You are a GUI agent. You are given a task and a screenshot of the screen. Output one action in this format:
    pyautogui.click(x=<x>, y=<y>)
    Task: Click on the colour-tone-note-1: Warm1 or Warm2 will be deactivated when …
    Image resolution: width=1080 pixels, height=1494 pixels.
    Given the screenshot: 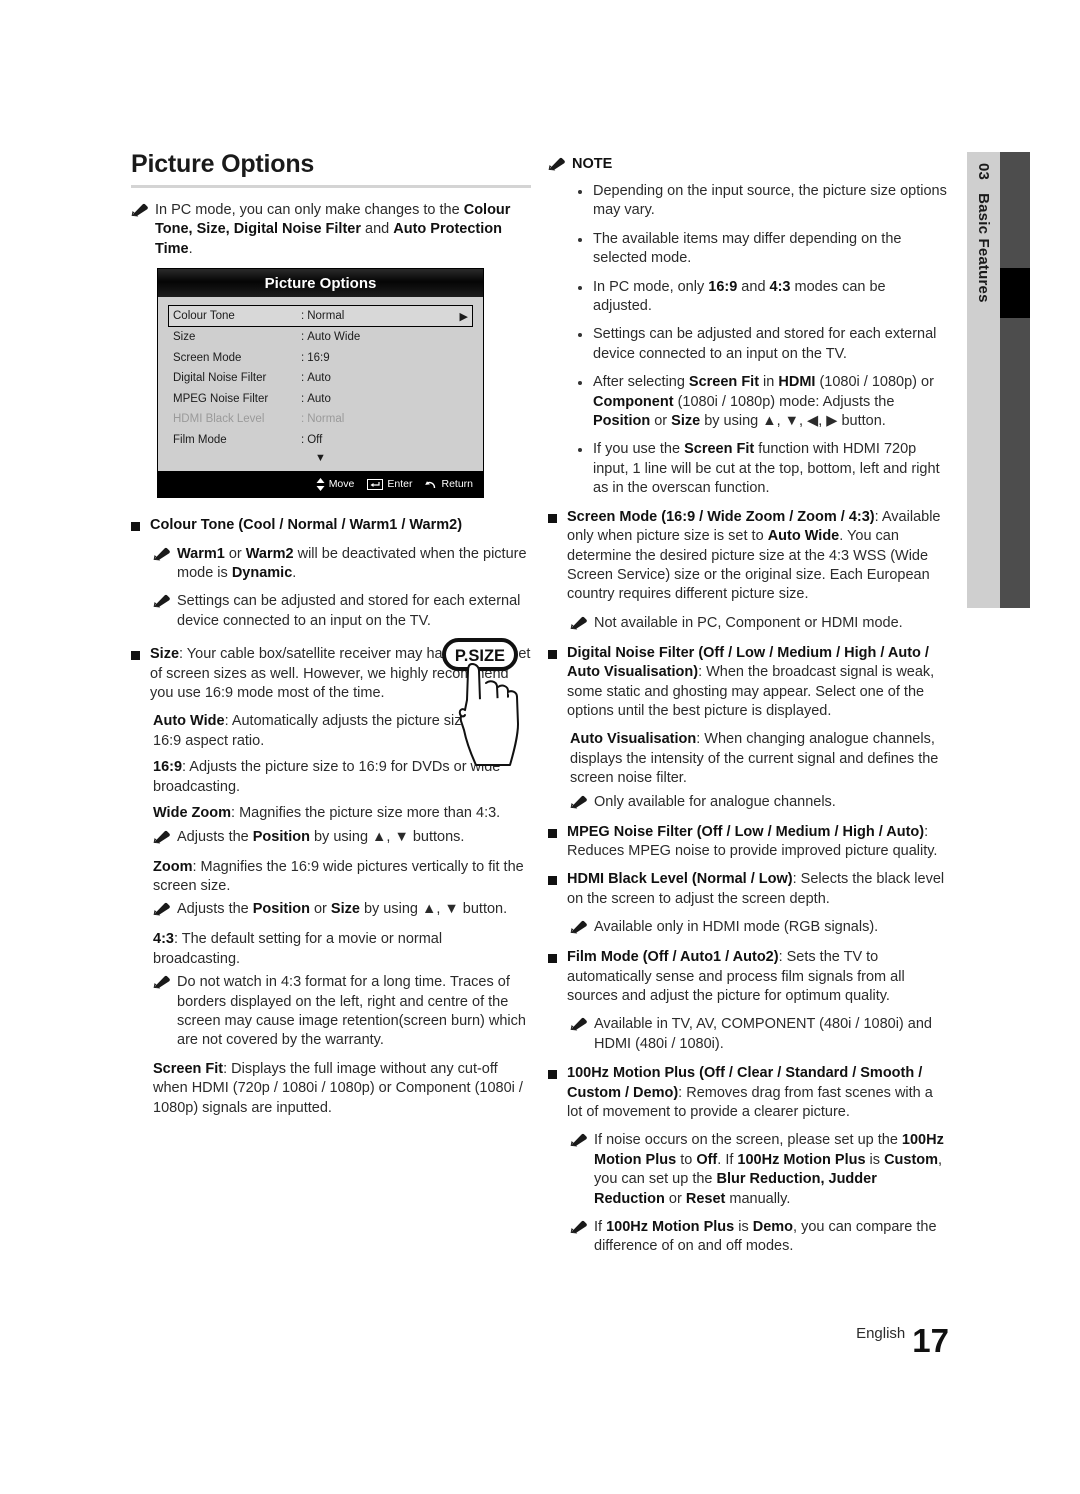 What is the action you would take?
    pyautogui.click(x=342, y=564)
    